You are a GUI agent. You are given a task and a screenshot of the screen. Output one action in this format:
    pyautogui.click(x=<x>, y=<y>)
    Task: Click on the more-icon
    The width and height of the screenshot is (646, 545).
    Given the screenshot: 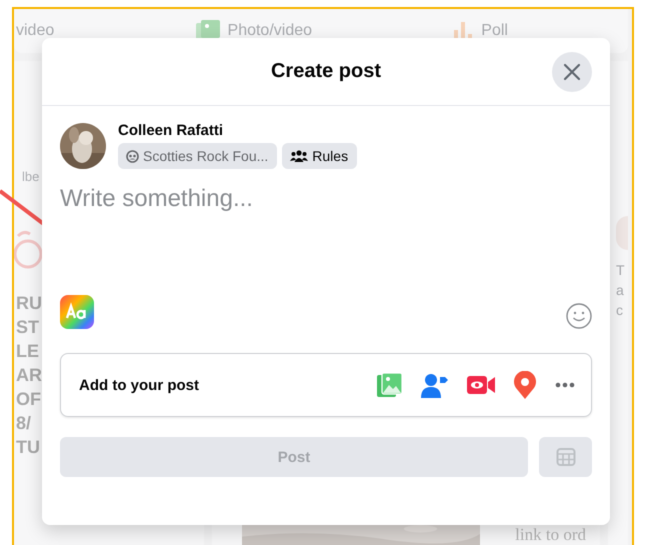 What is the action you would take?
    pyautogui.click(x=565, y=385)
    